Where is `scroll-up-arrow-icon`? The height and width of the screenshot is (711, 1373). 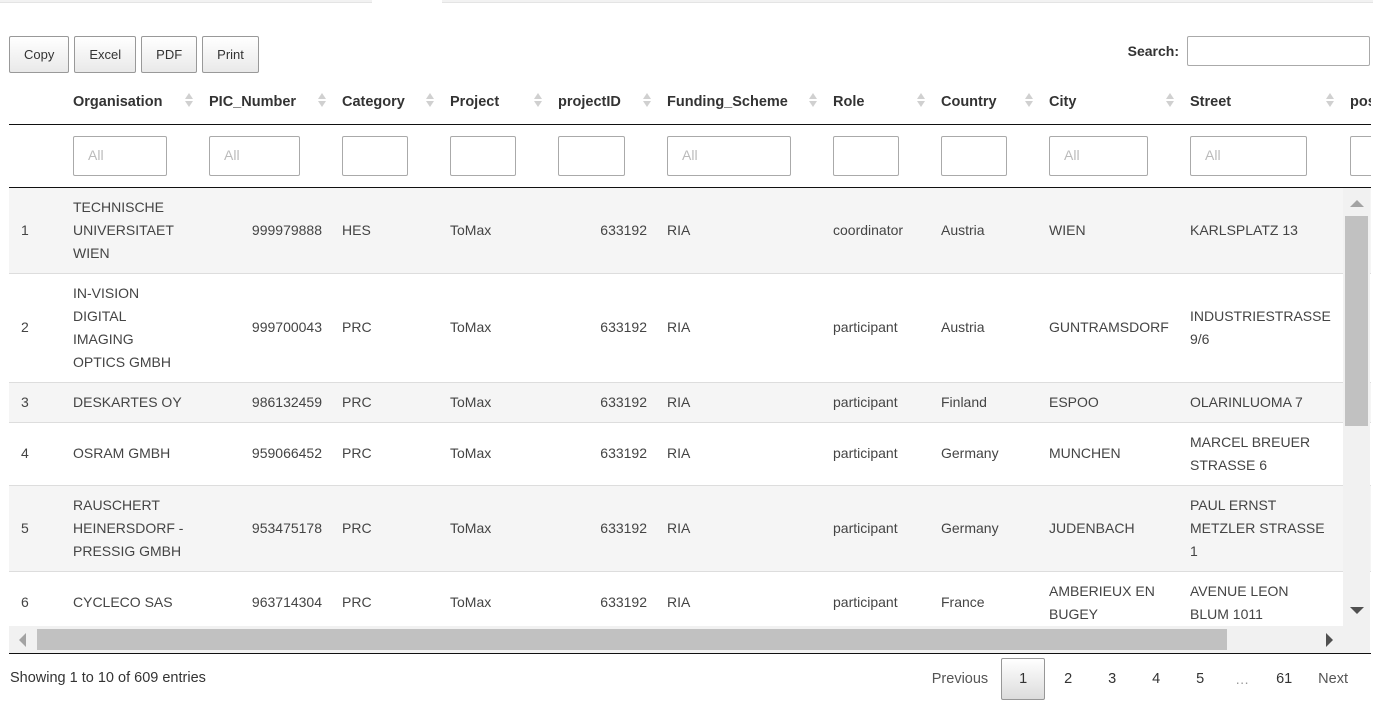 scroll-up-arrow-icon is located at coordinates (1357, 203).